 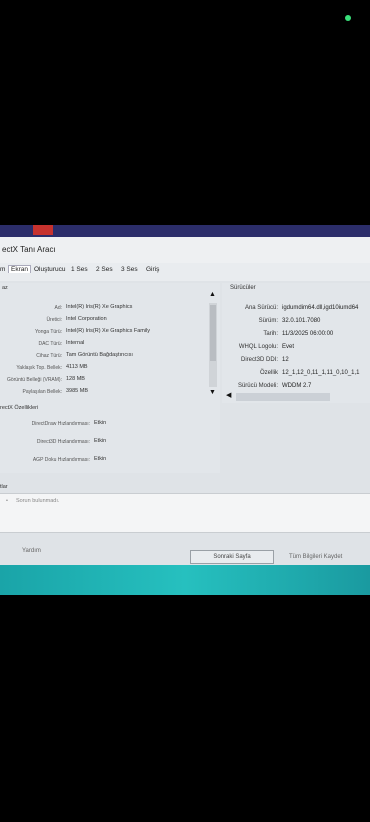 I want to click on device-header: az, so click(x=5, y=288).